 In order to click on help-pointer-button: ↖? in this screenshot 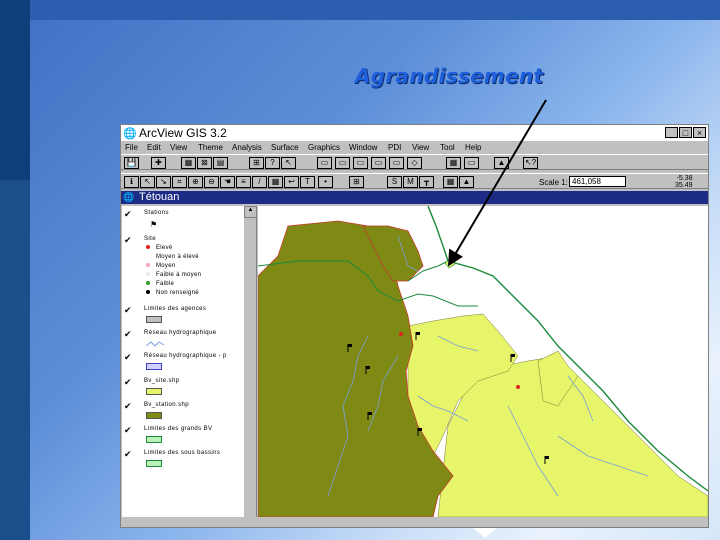, I will do `click(530, 163)`.